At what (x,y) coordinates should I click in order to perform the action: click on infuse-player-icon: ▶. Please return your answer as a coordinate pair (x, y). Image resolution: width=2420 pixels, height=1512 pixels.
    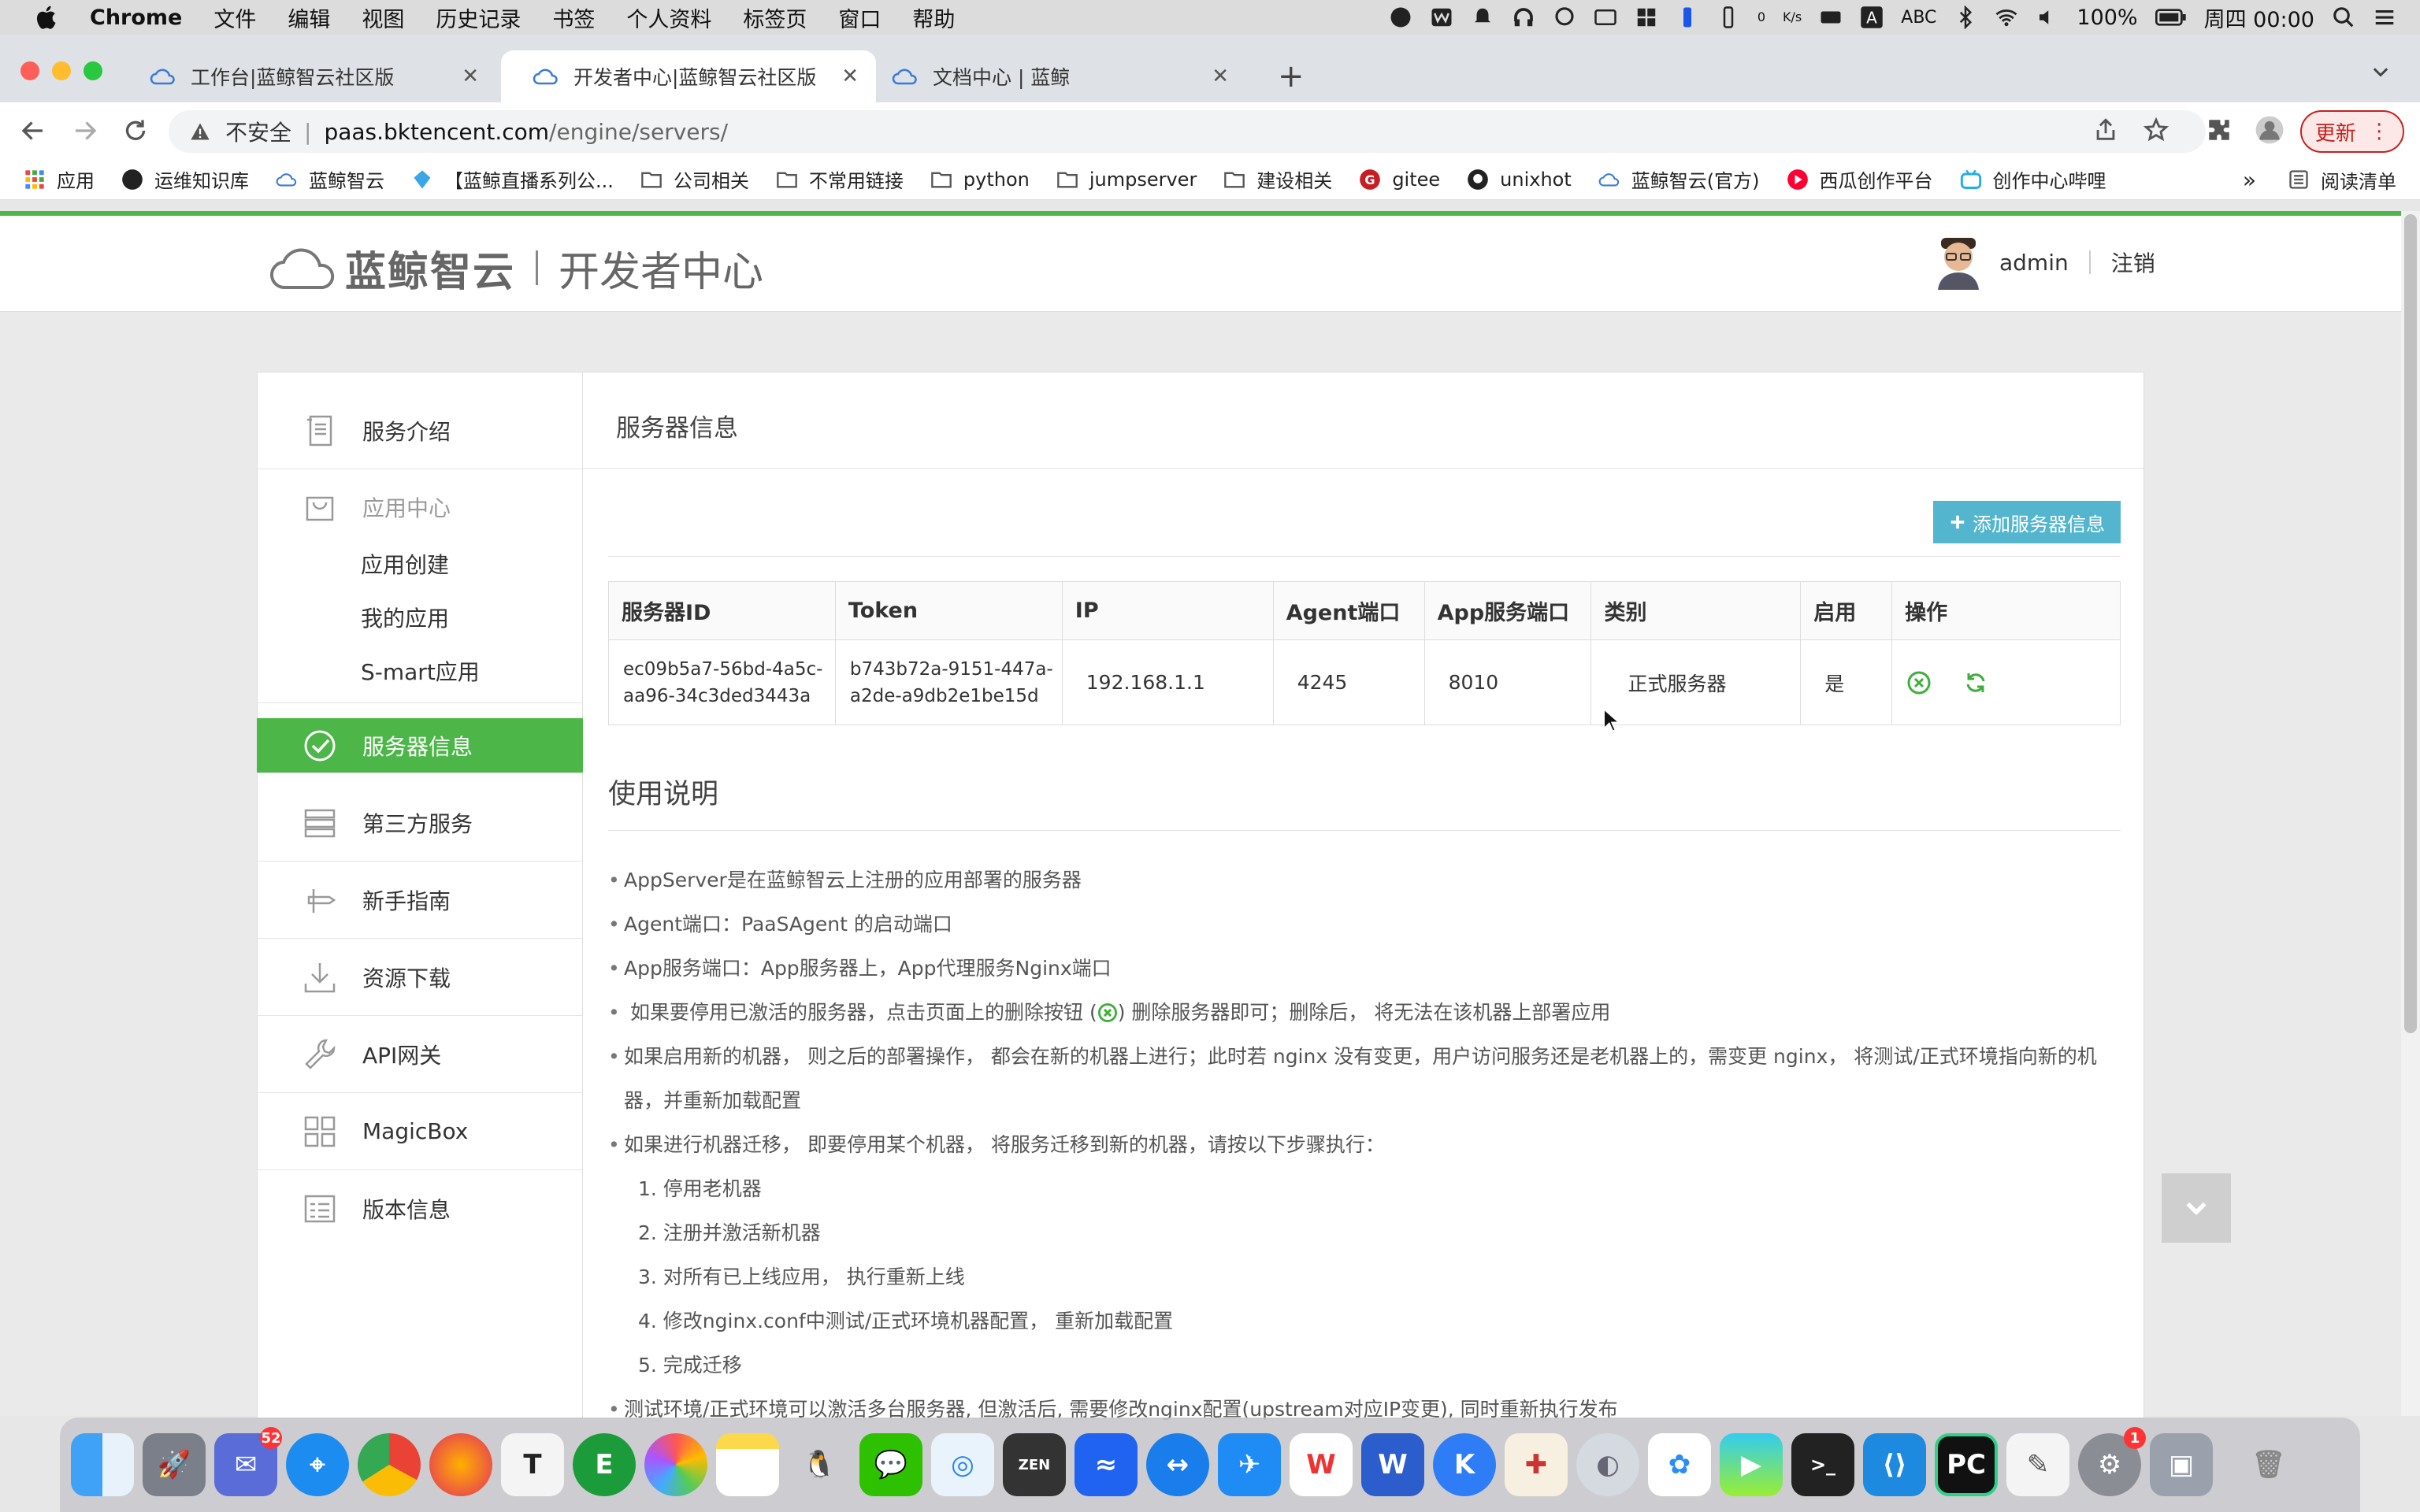
    Looking at the image, I should click on (1751, 1464).